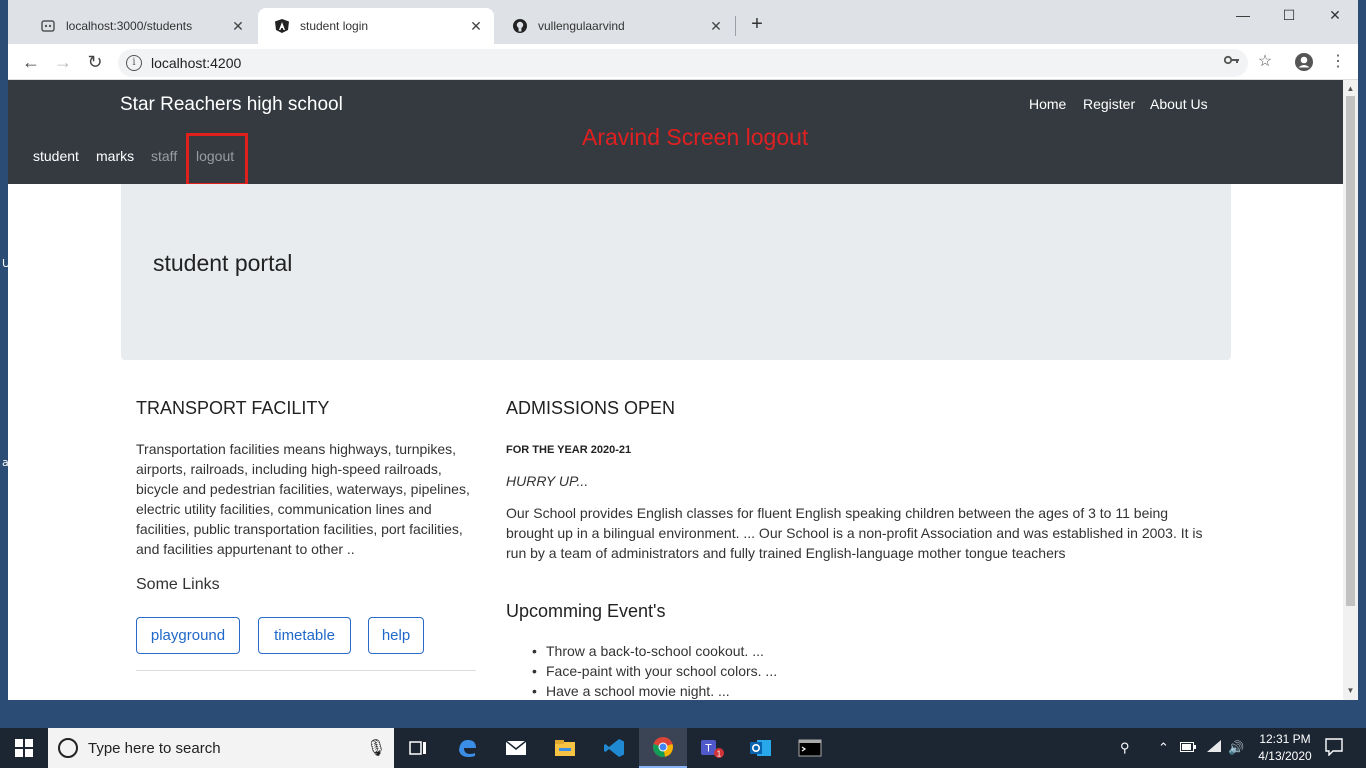  Describe the element at coordinates (154, 748) in the screenshot. I see `search-placeholder: Type here to search` at that location.